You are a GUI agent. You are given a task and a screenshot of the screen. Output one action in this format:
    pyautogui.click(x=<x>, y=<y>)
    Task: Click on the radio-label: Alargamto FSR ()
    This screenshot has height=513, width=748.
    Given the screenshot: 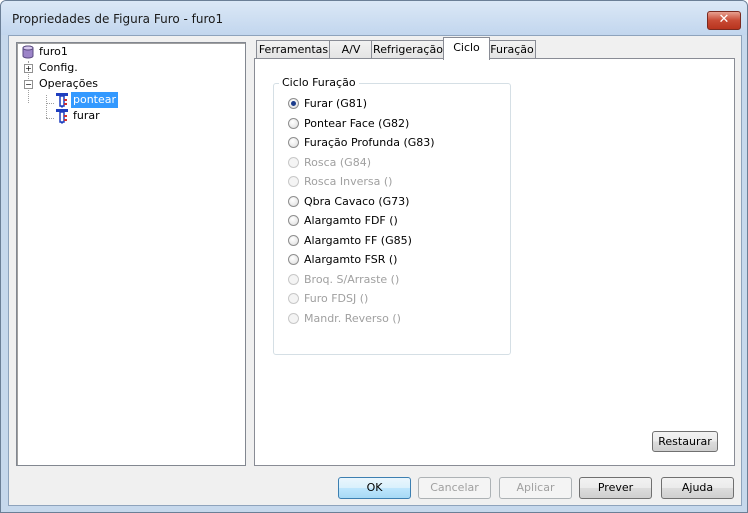 What is the action you would take?
    pyautogui.click(x=351, y=259)
    